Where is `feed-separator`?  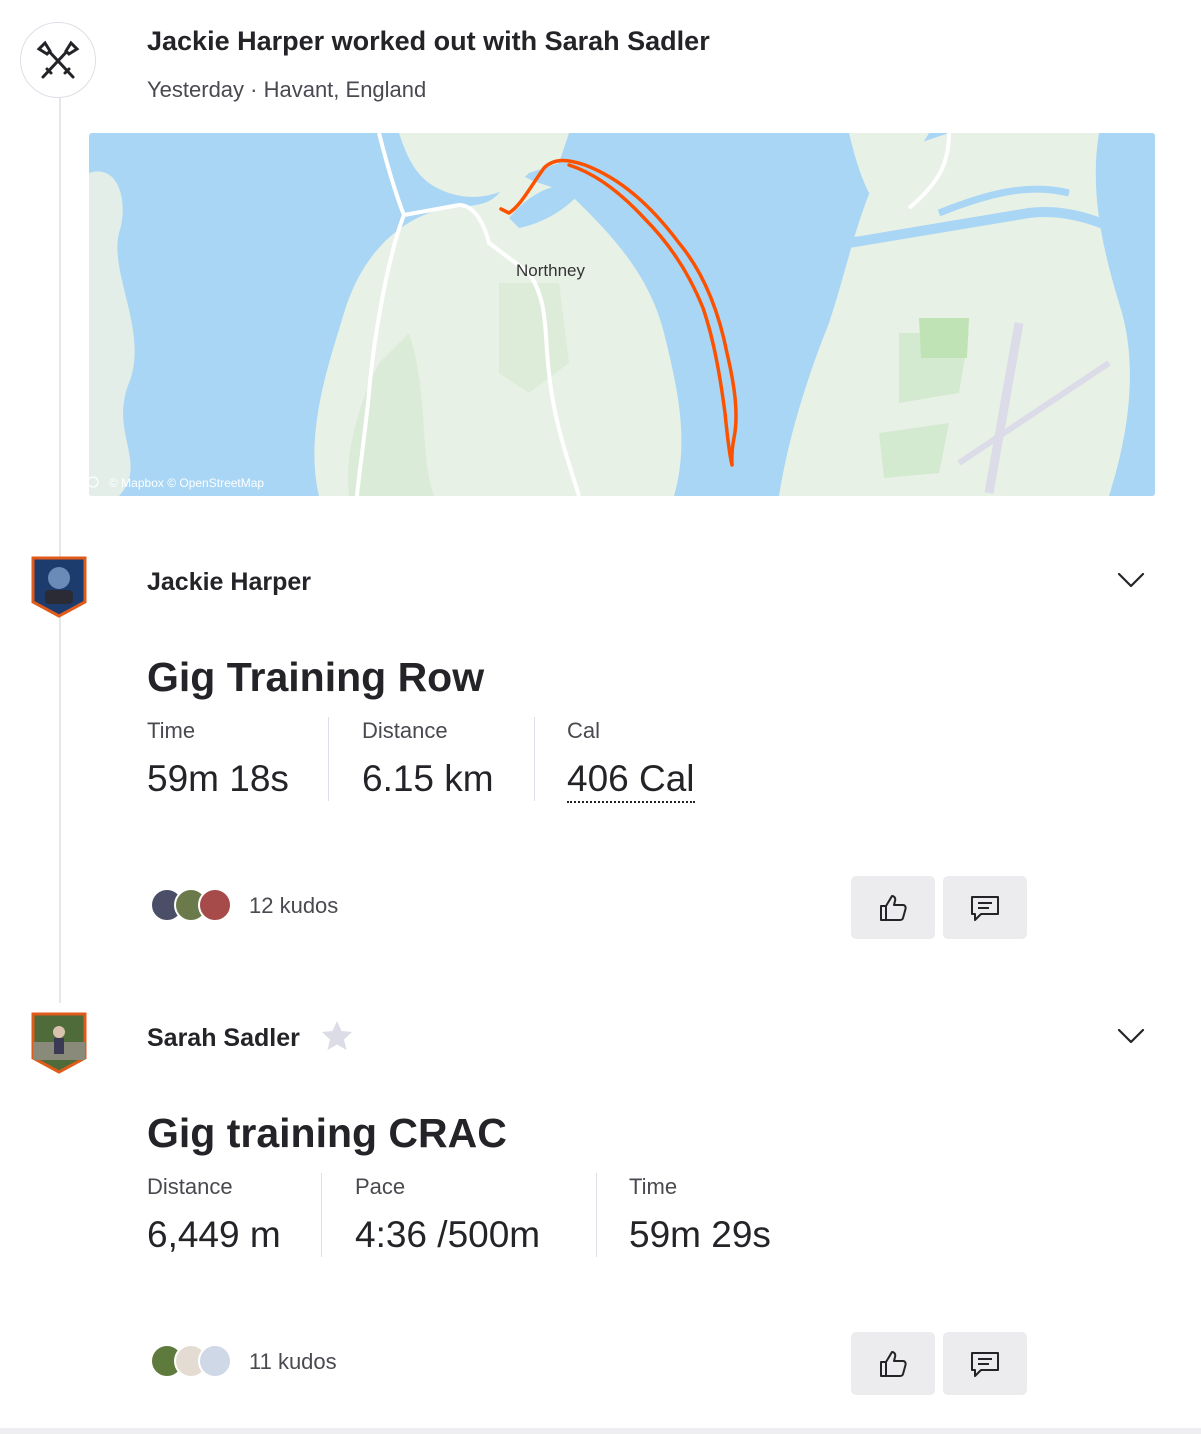 feed-separator is located at coordinates (600, 1431).